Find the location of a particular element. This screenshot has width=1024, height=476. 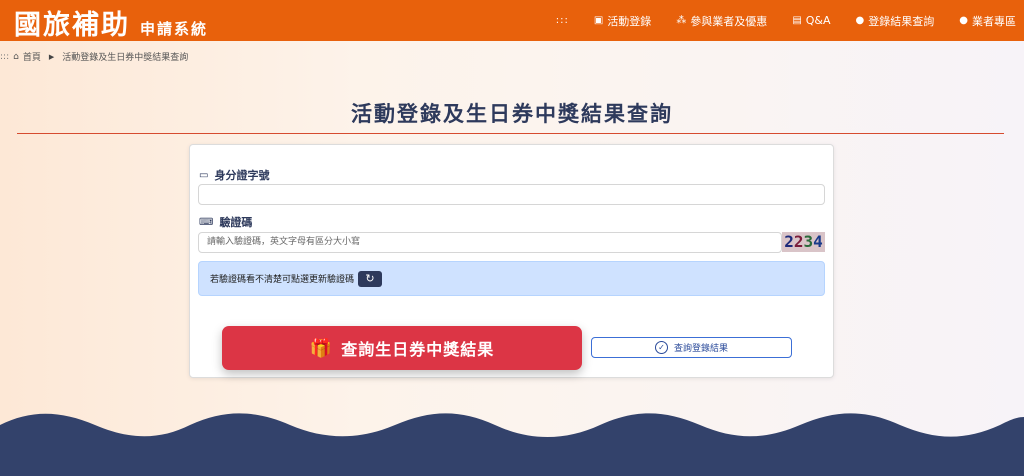

breadcrumb-home: 首頁 is located at coordinates (32, 56).